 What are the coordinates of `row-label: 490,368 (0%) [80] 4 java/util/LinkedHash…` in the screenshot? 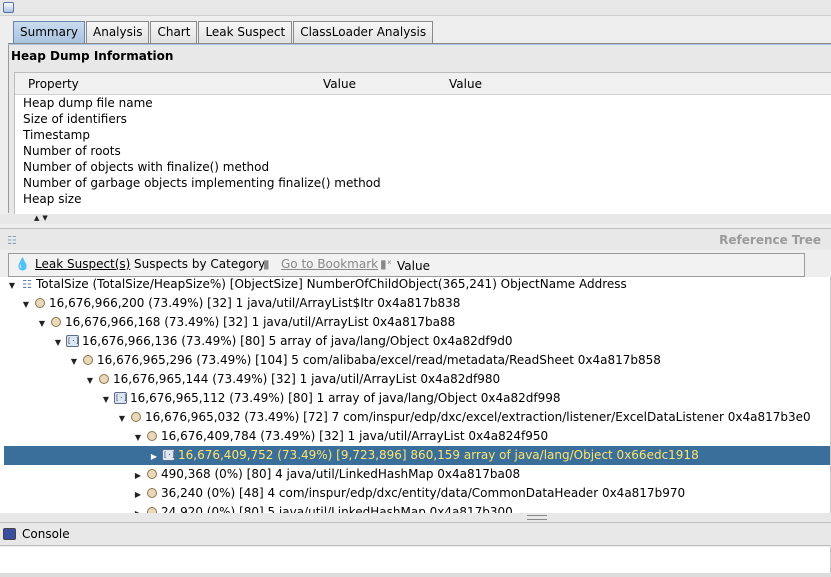 It's located at (341, 474).